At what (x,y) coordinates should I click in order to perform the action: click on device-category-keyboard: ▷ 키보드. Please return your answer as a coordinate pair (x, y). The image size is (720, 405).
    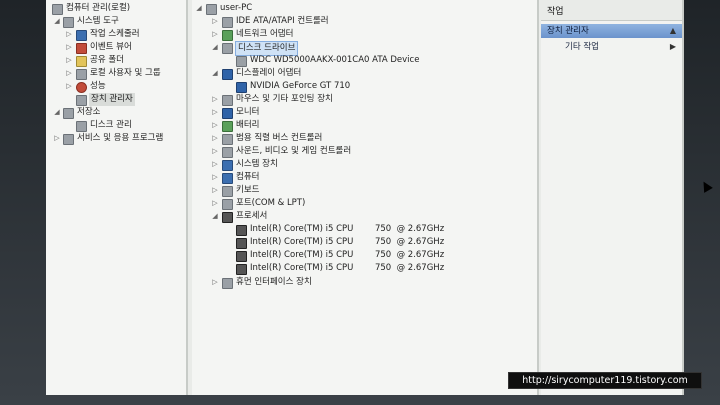
    Looking at the image, I should click on (369, 190).